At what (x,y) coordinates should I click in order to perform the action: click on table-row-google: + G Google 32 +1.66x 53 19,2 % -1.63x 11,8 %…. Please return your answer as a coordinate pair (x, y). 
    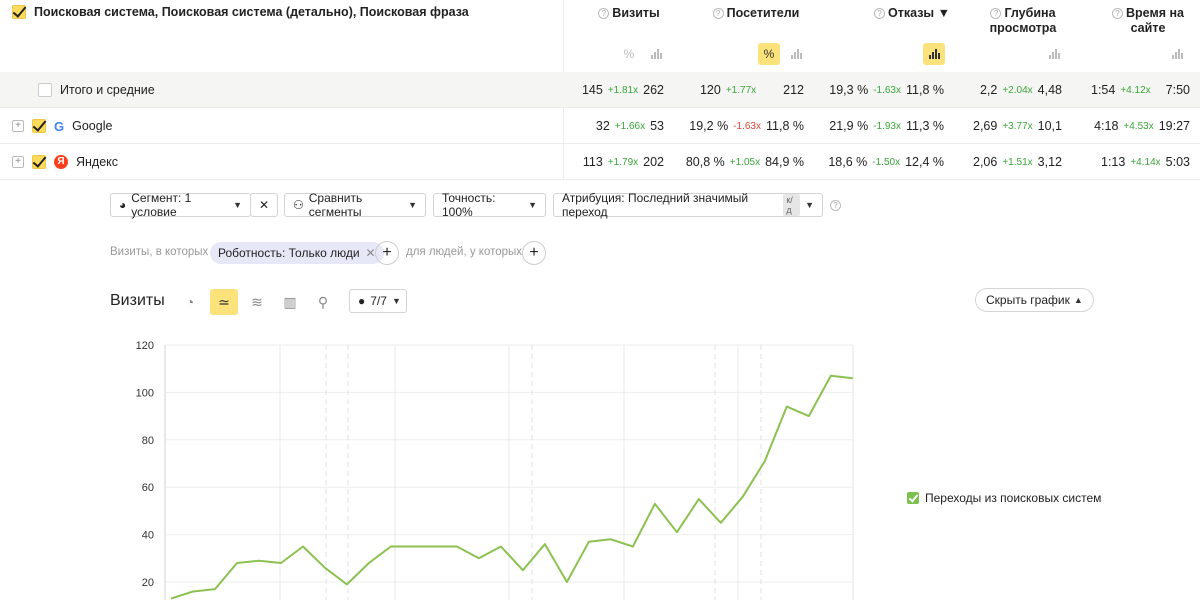
    Looking at the image, I should click on (600, 126).